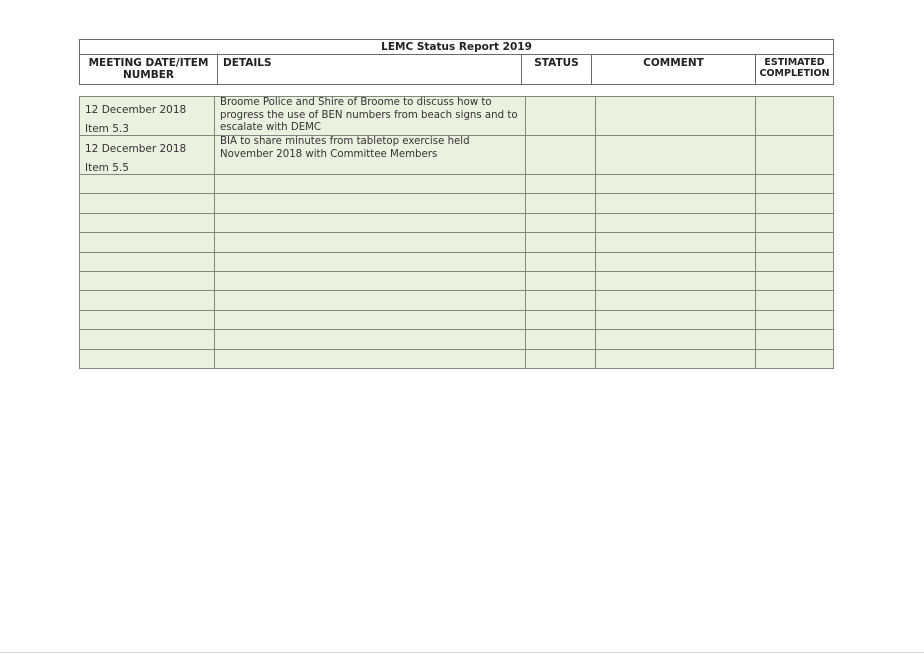 The height and width of the screenshot is (653, 924). I want to click on header-comment: COMMENT, so click(673, 69).